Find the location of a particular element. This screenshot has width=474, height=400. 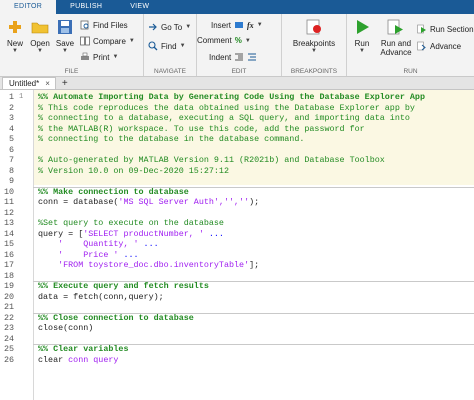

indent-icon is located at coordinates (239, 57).